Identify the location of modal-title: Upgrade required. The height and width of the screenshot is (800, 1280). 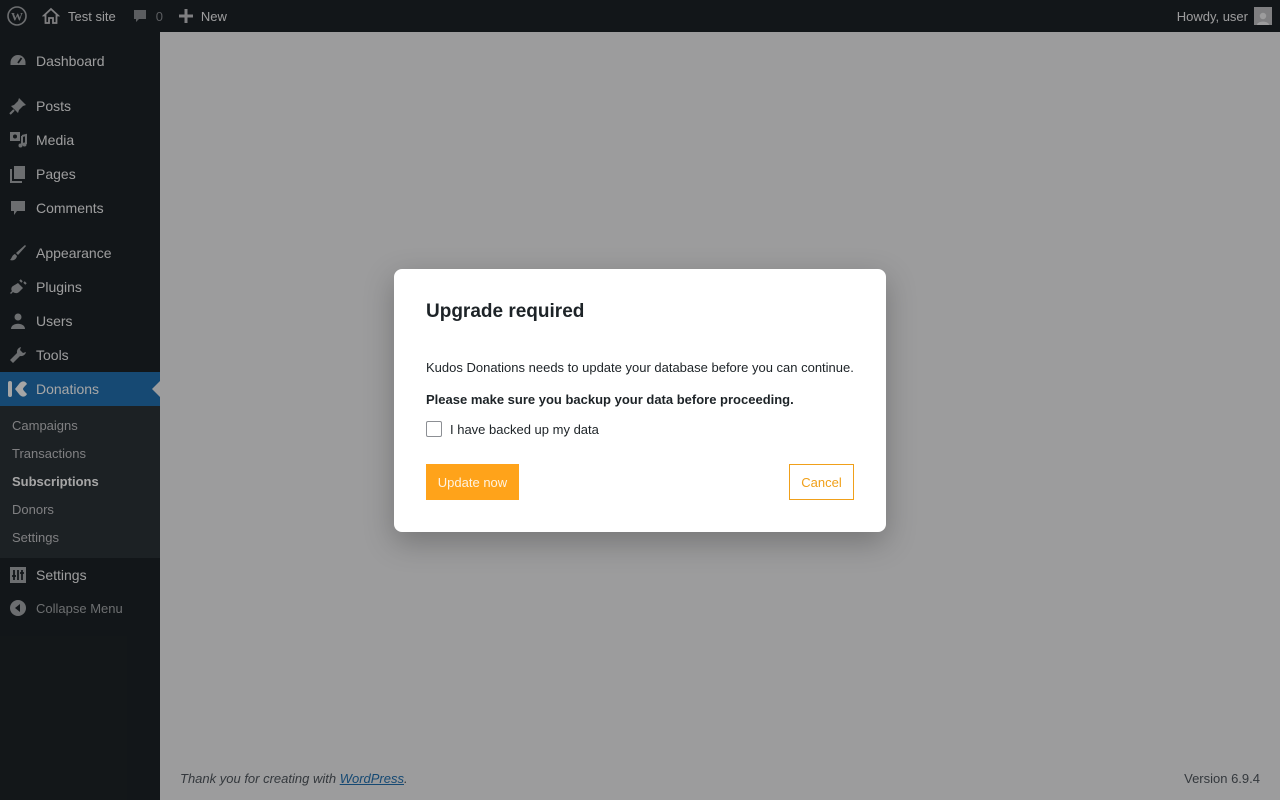
(505, 311).